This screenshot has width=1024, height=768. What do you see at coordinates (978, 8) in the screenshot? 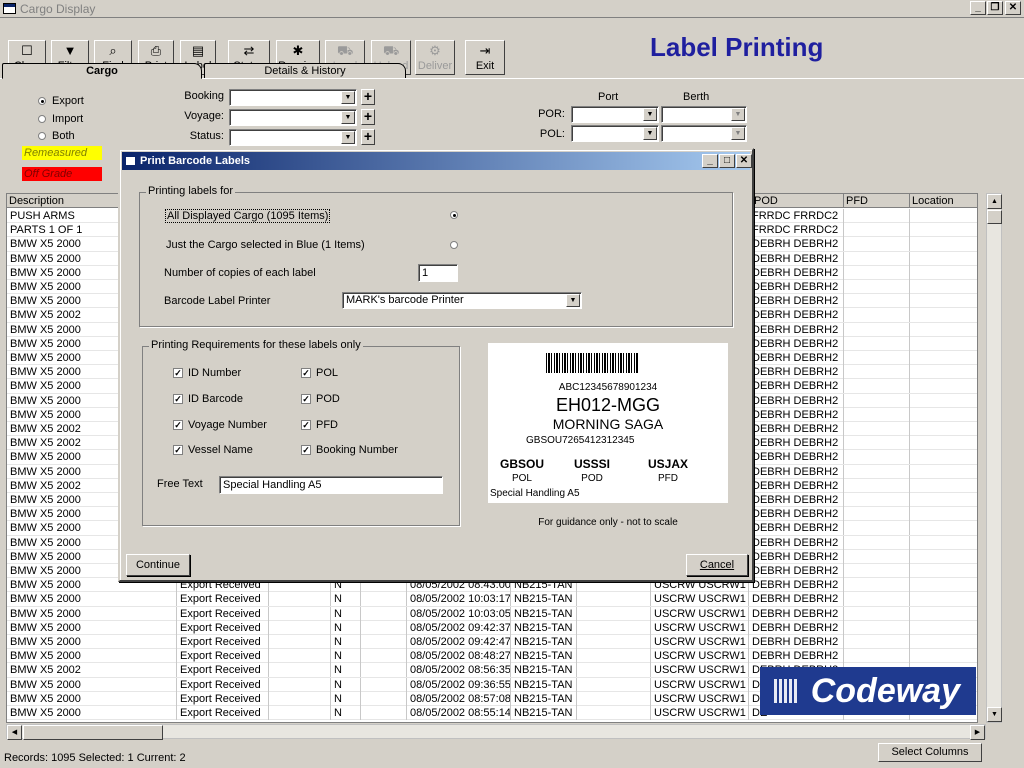
I see `minimize-button: _` at bounding box center [978, 8].